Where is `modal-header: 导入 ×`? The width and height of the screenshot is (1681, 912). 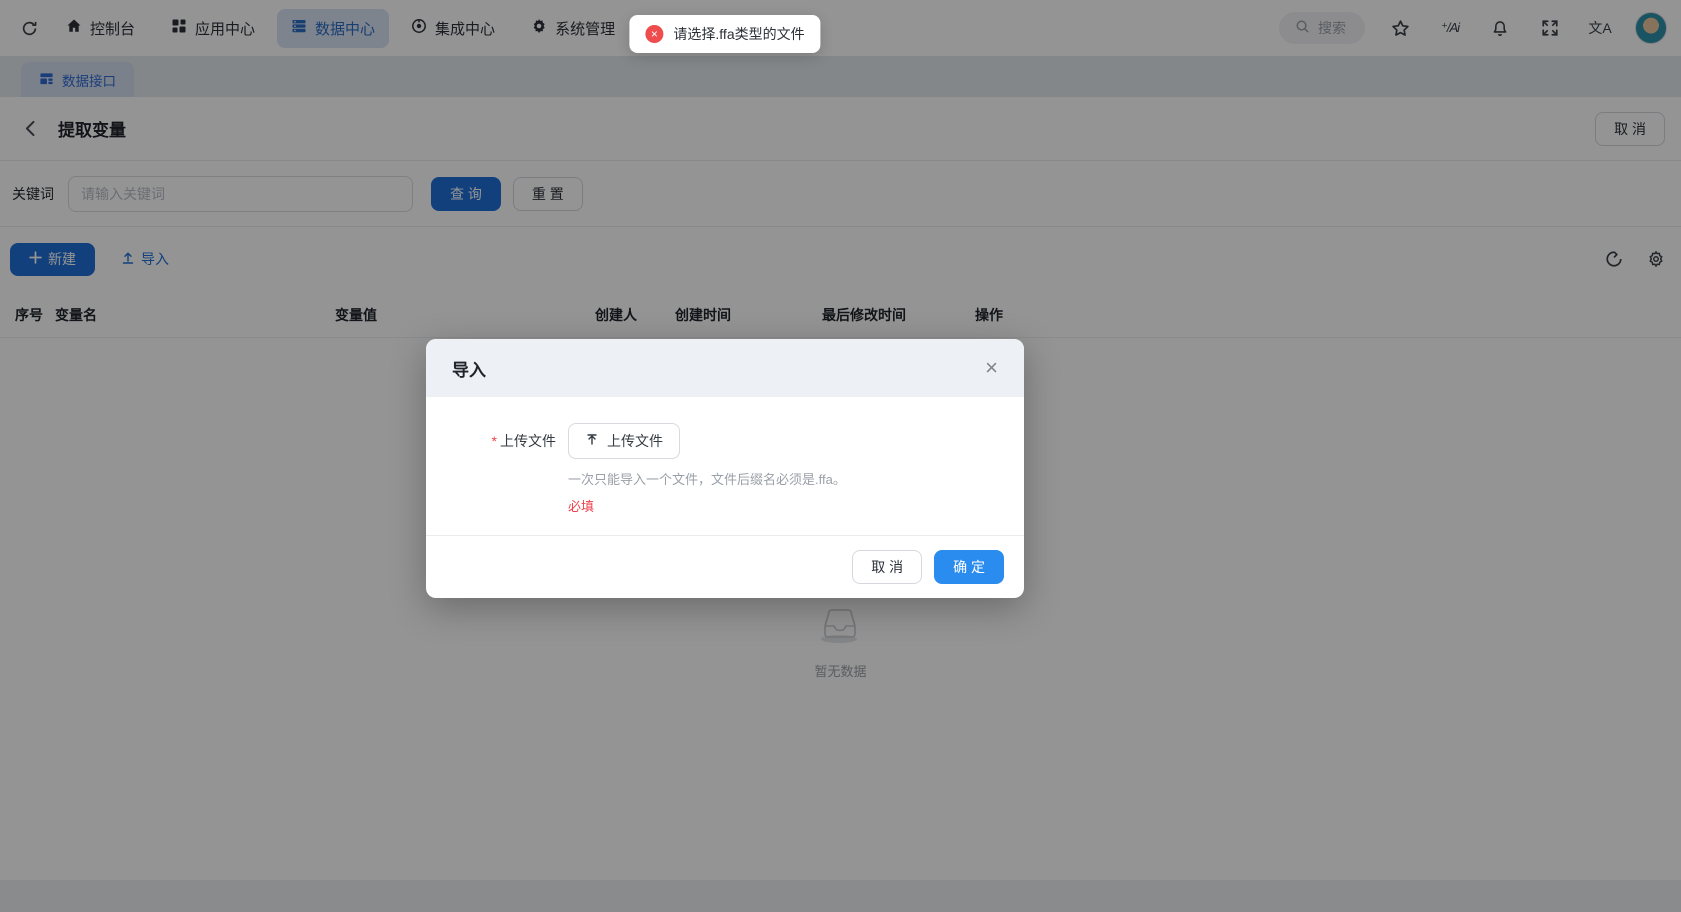 modal-header: 导入 × is located at coordinates (725, 368).